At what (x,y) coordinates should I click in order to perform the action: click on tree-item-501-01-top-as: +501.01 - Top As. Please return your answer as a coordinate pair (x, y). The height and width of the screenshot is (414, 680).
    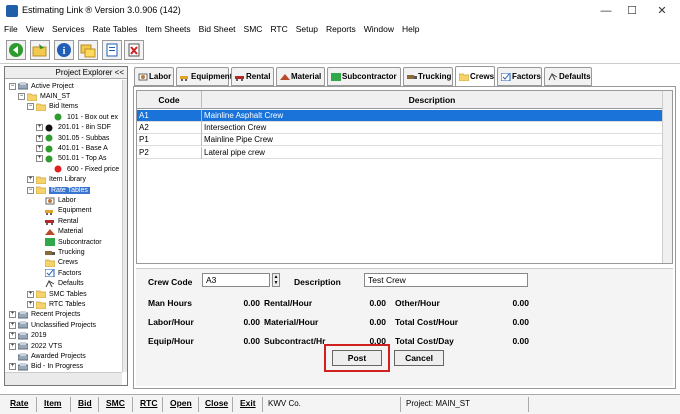
    Looking at the image, I should click on (71, 159).